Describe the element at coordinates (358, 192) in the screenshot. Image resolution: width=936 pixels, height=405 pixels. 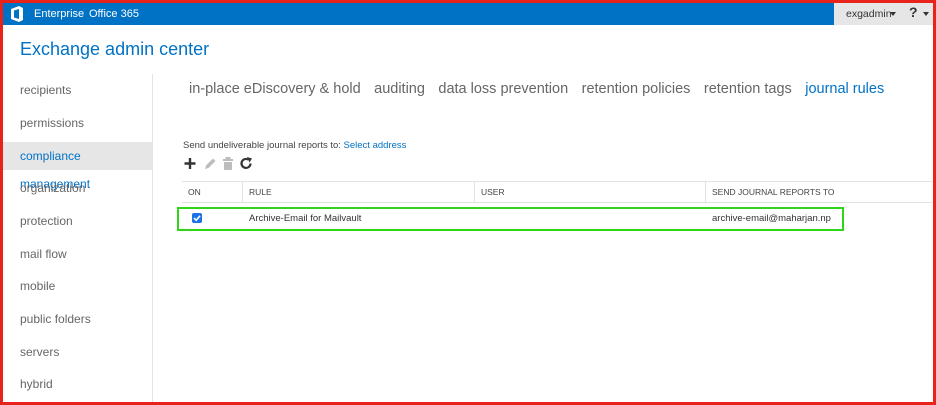
I see `column-header-rule: RULE` at that location.